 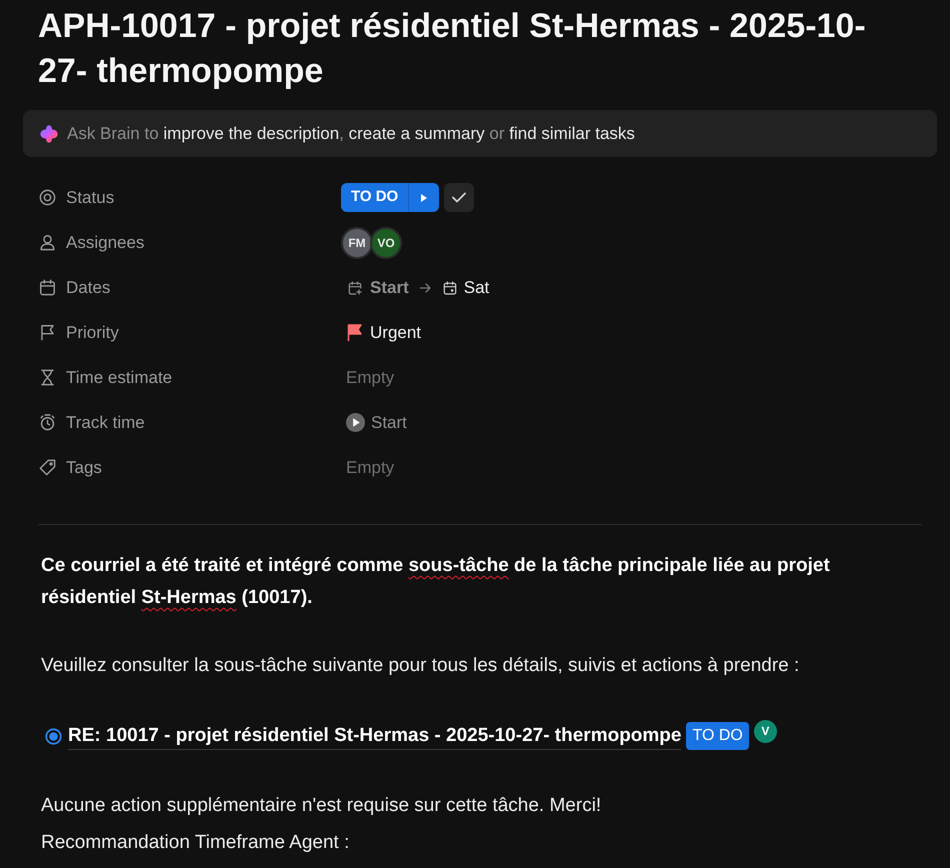 What do you see at coordinates (90, 197) in the screenshot?
I see `property-label: Status` at bounding box center [90, 197].